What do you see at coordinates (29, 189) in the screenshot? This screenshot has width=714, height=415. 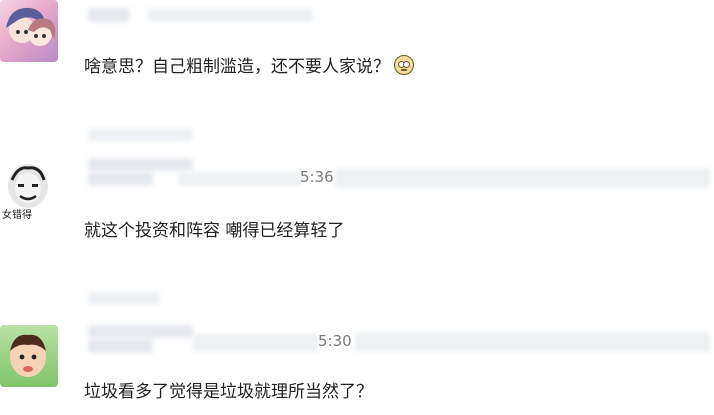 I see `user-avatar-2: 女错得` at bounding box center [29, 189].